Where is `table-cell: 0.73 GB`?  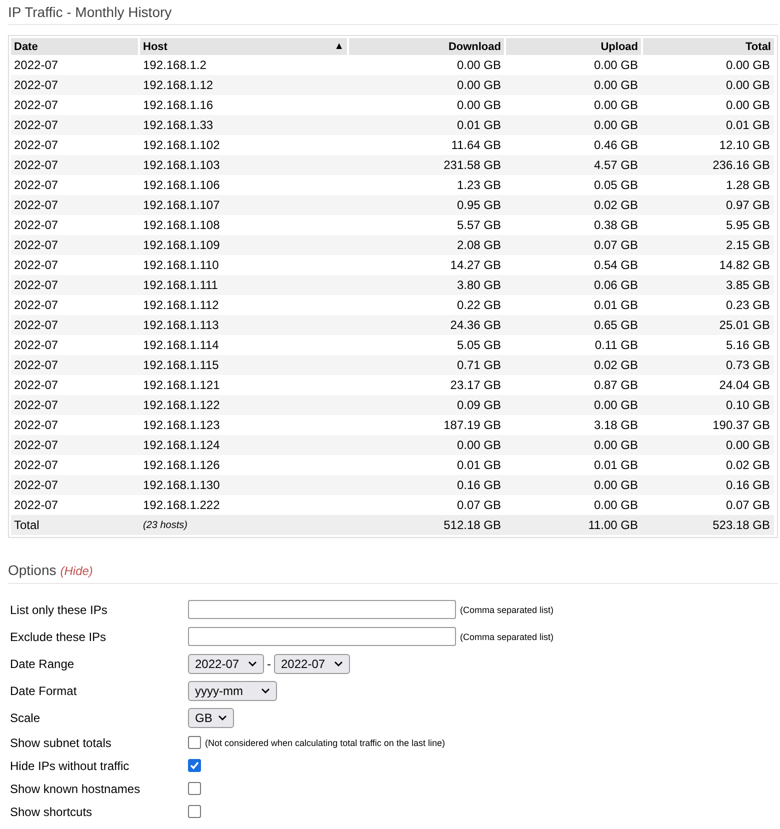
table-cell: 0.73 GB is located at coordinates (708, 365).